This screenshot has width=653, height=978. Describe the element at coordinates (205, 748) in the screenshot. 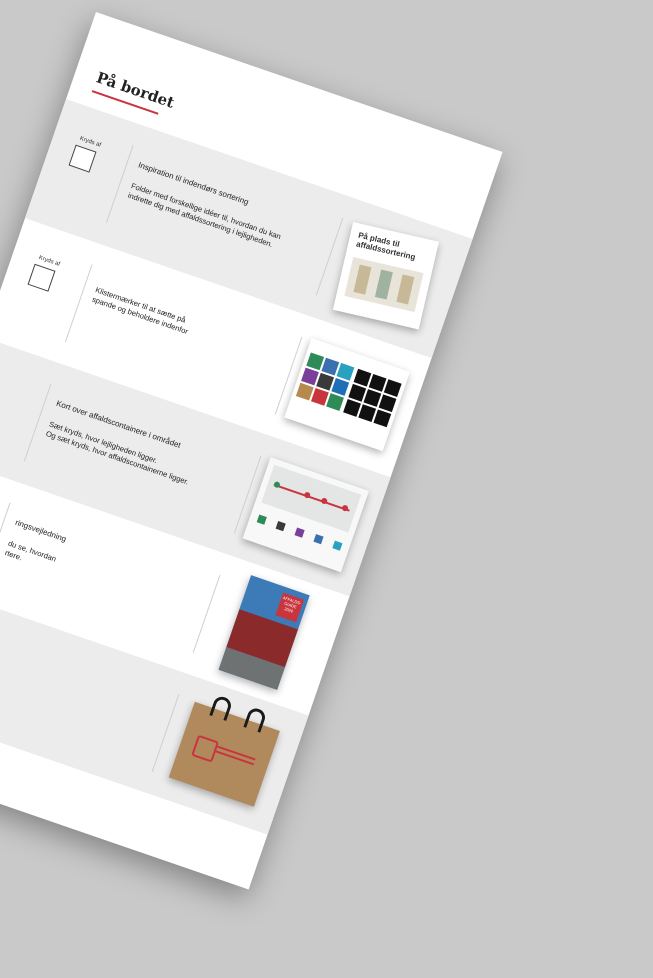

I see `bag-logo` at that location.